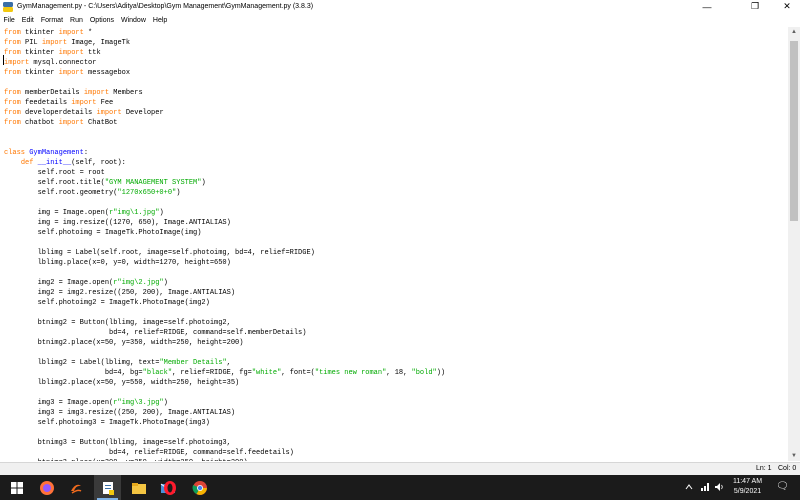 This screenshot has width=800, height=500. I want to click on code-line: from chatbot import ChatBot, so click(224, 123).